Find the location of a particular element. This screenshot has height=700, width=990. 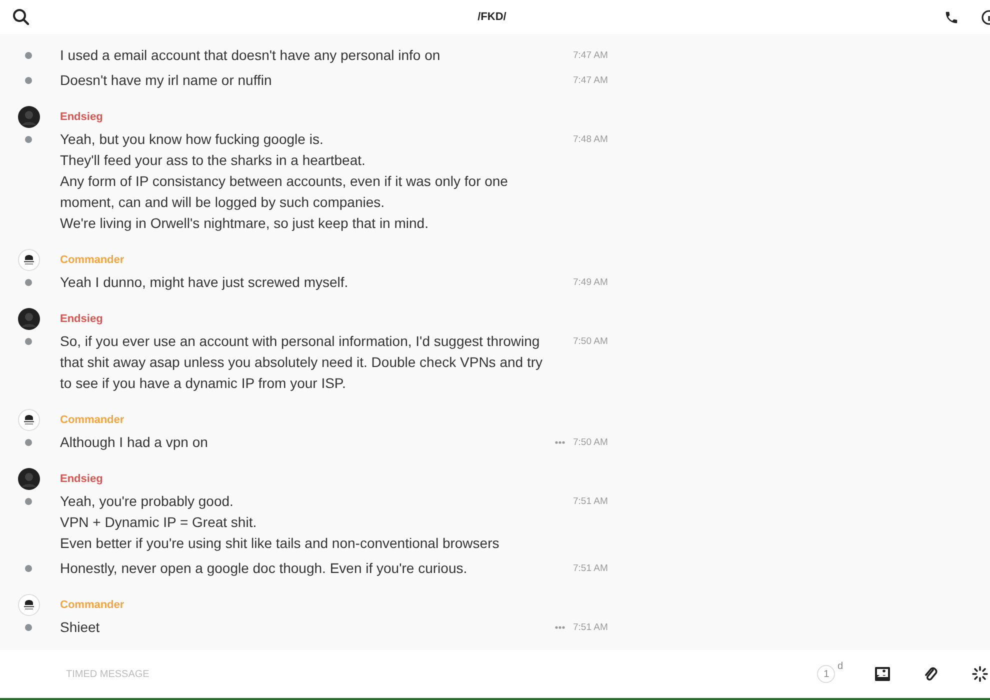

paperclip-icon is located at coordinates (931, 674).